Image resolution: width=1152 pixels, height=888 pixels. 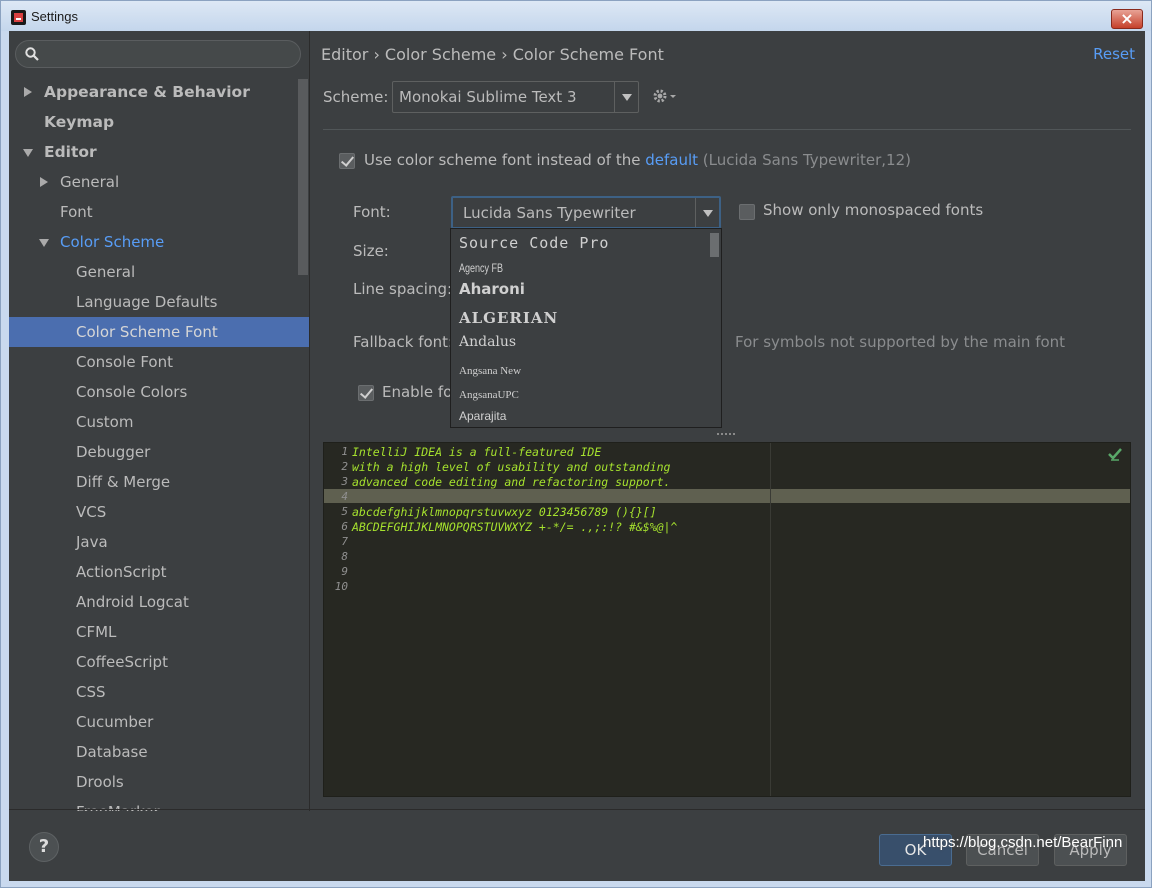 I want to click on enable-ligatures-label: Enable for, so click(x=420, y=392).